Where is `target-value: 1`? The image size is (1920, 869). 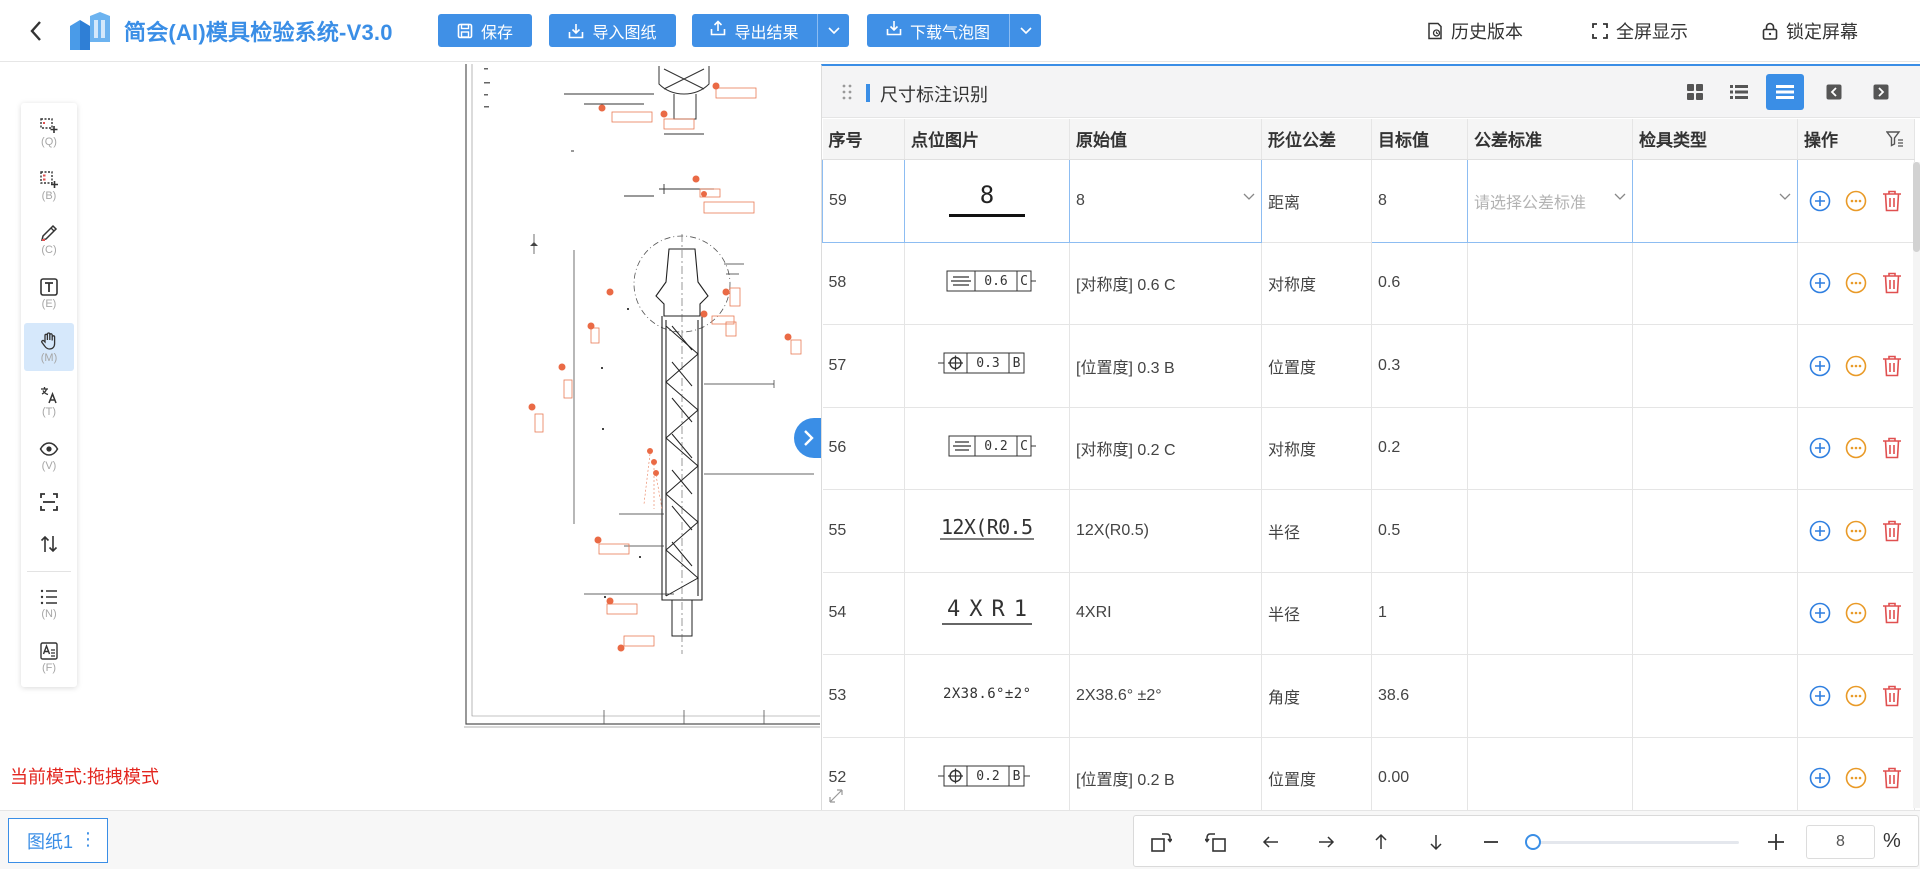
target-value: 1 is located at coordinates (1419, 613).